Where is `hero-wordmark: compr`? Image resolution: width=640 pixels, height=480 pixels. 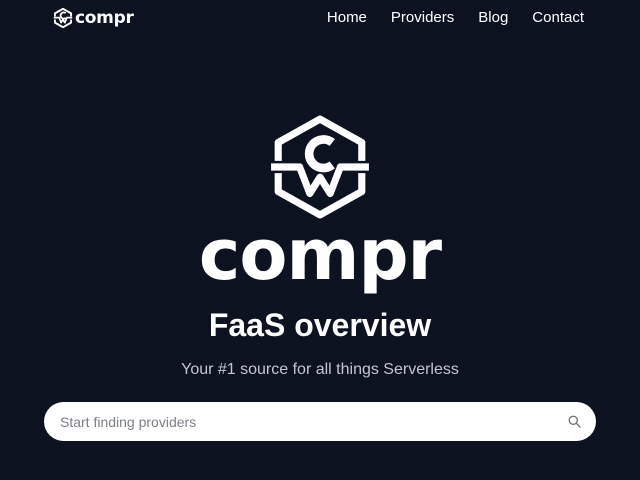 hero-wordmark: compr is located at coordinates (320, 255).